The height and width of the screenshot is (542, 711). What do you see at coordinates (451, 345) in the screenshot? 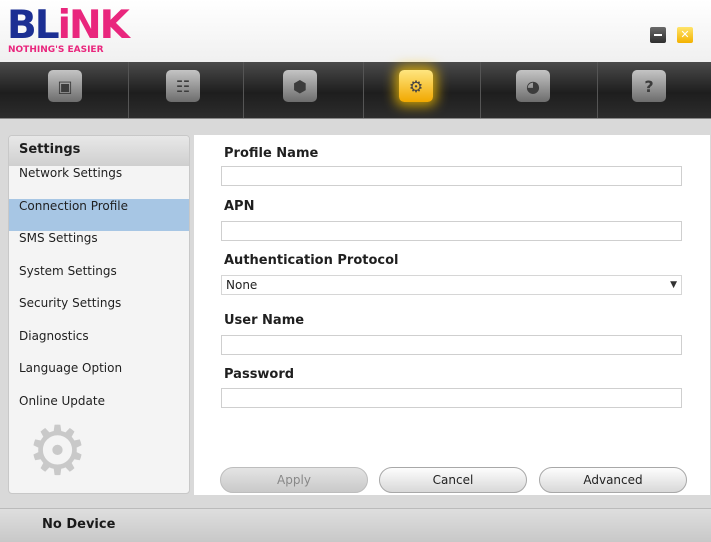
I see `user-name-input` at bounding box center [451, 345].